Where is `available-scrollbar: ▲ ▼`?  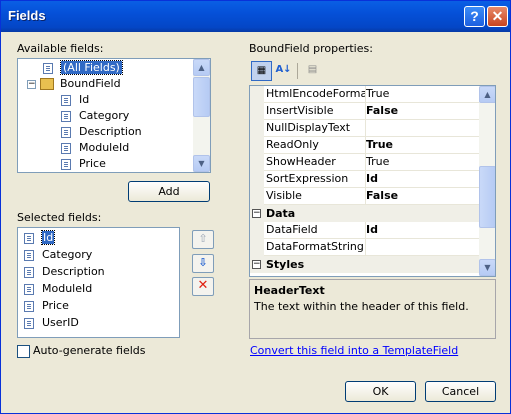
available-scrollbar: ▲ ▼ is located at coordinates (201, 115).